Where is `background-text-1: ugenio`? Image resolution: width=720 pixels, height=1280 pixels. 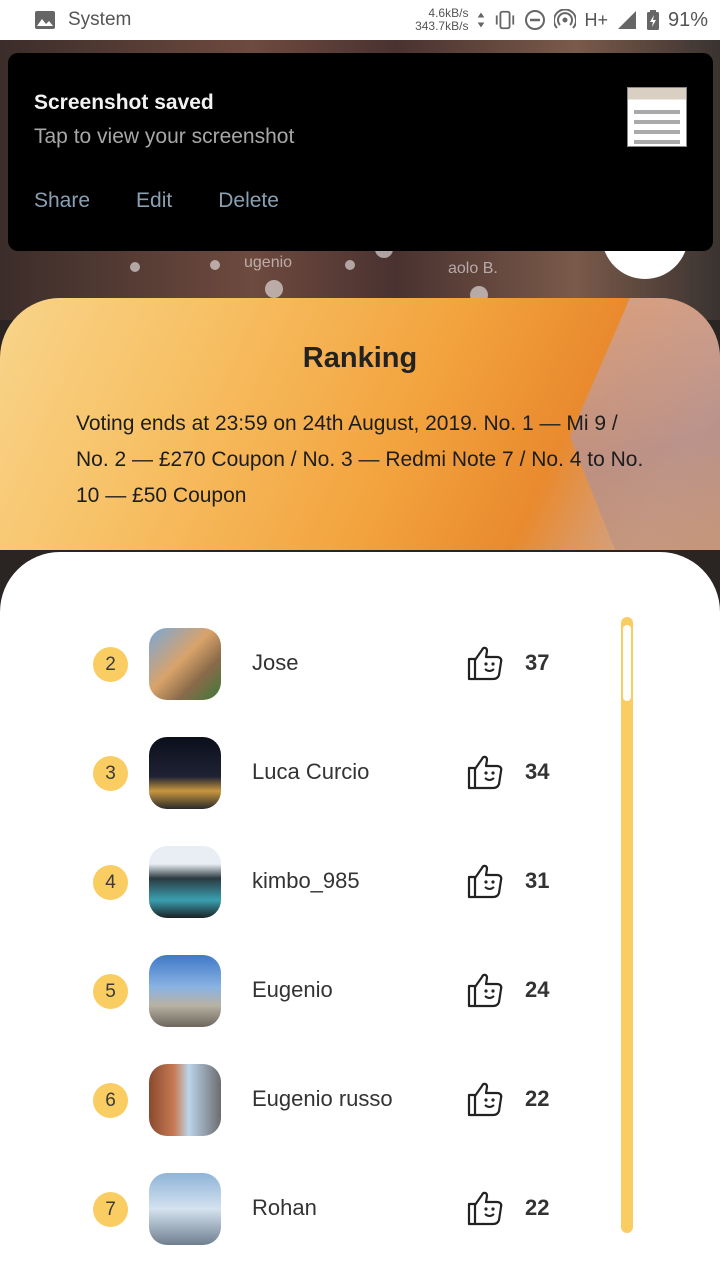
background-text-1: ugenio is located at coordinates (268, 262).